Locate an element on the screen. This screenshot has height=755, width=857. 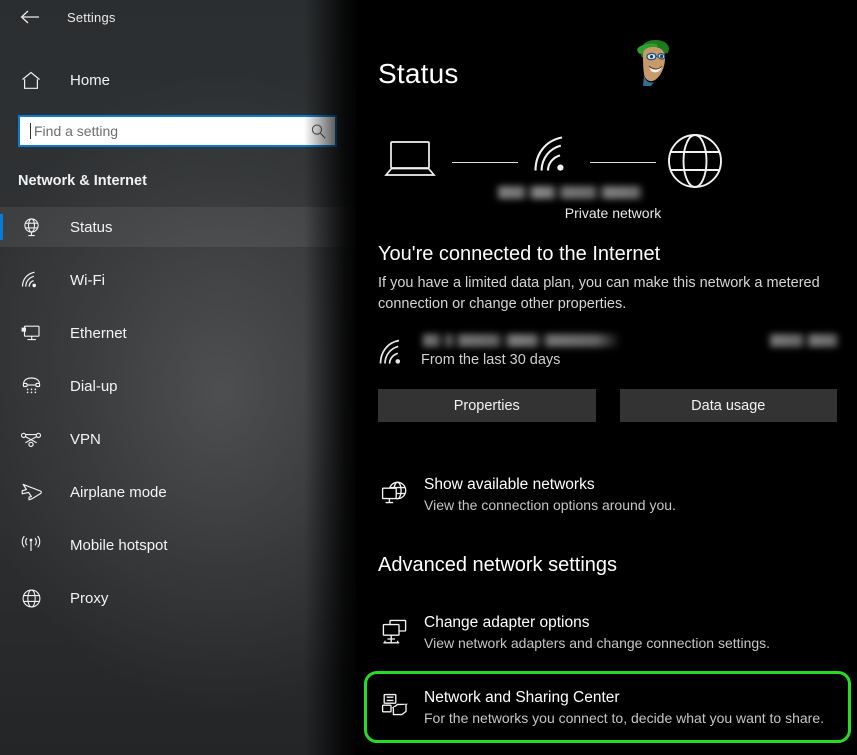
wifi-icon is located at coordinates (31, 280).